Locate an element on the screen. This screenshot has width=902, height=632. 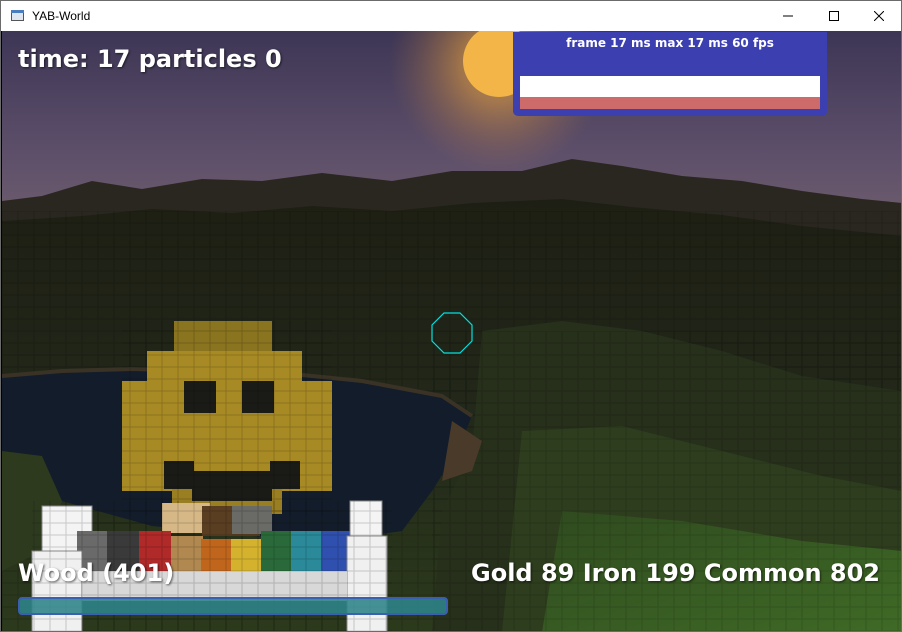
title-bar: YAB-World is located at coordinates (451, 16).